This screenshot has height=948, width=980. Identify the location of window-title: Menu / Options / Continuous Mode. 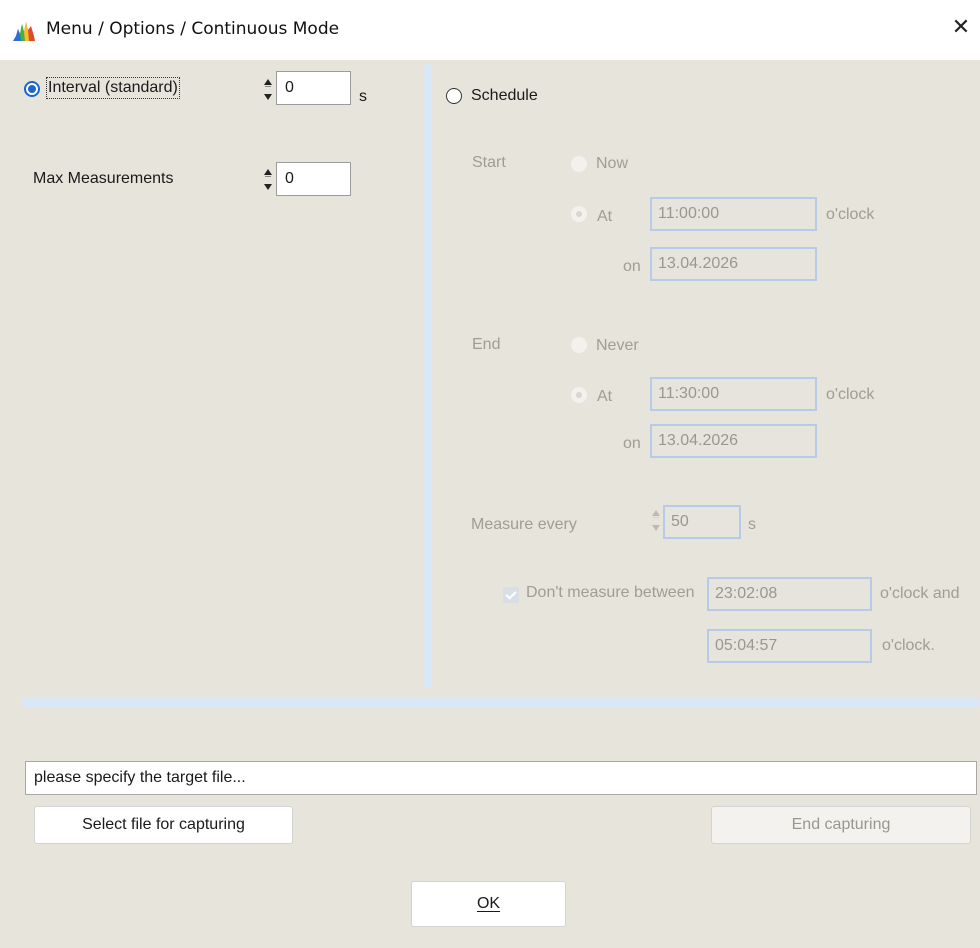
(193, 29).